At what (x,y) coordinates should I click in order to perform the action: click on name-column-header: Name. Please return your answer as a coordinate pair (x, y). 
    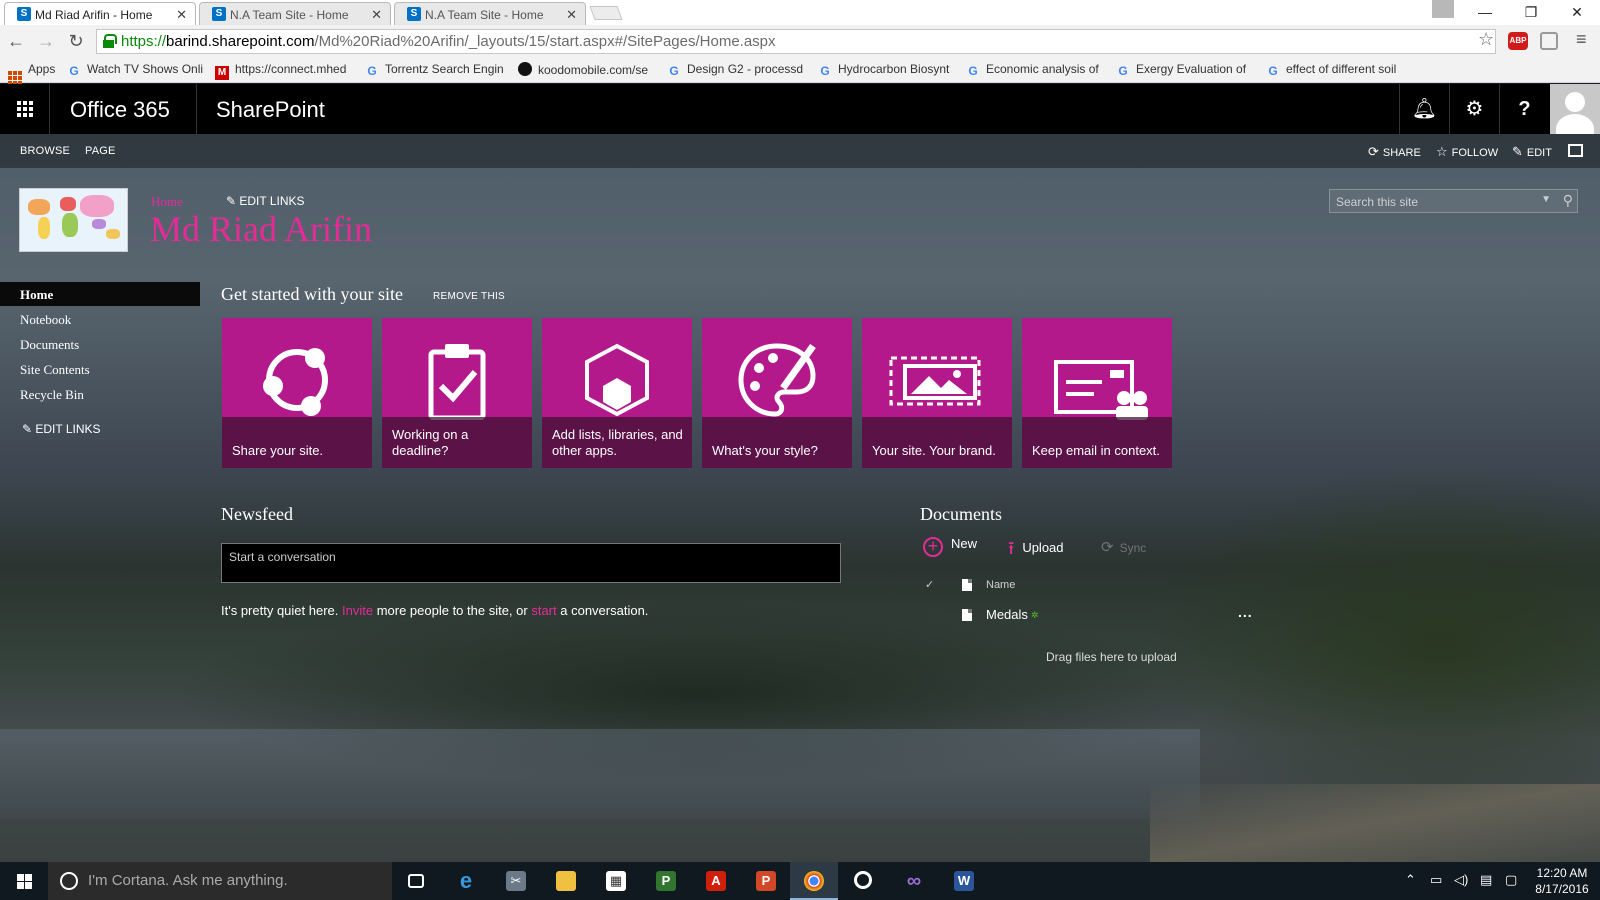
    Looking at the image, I should click on (1000, 585).